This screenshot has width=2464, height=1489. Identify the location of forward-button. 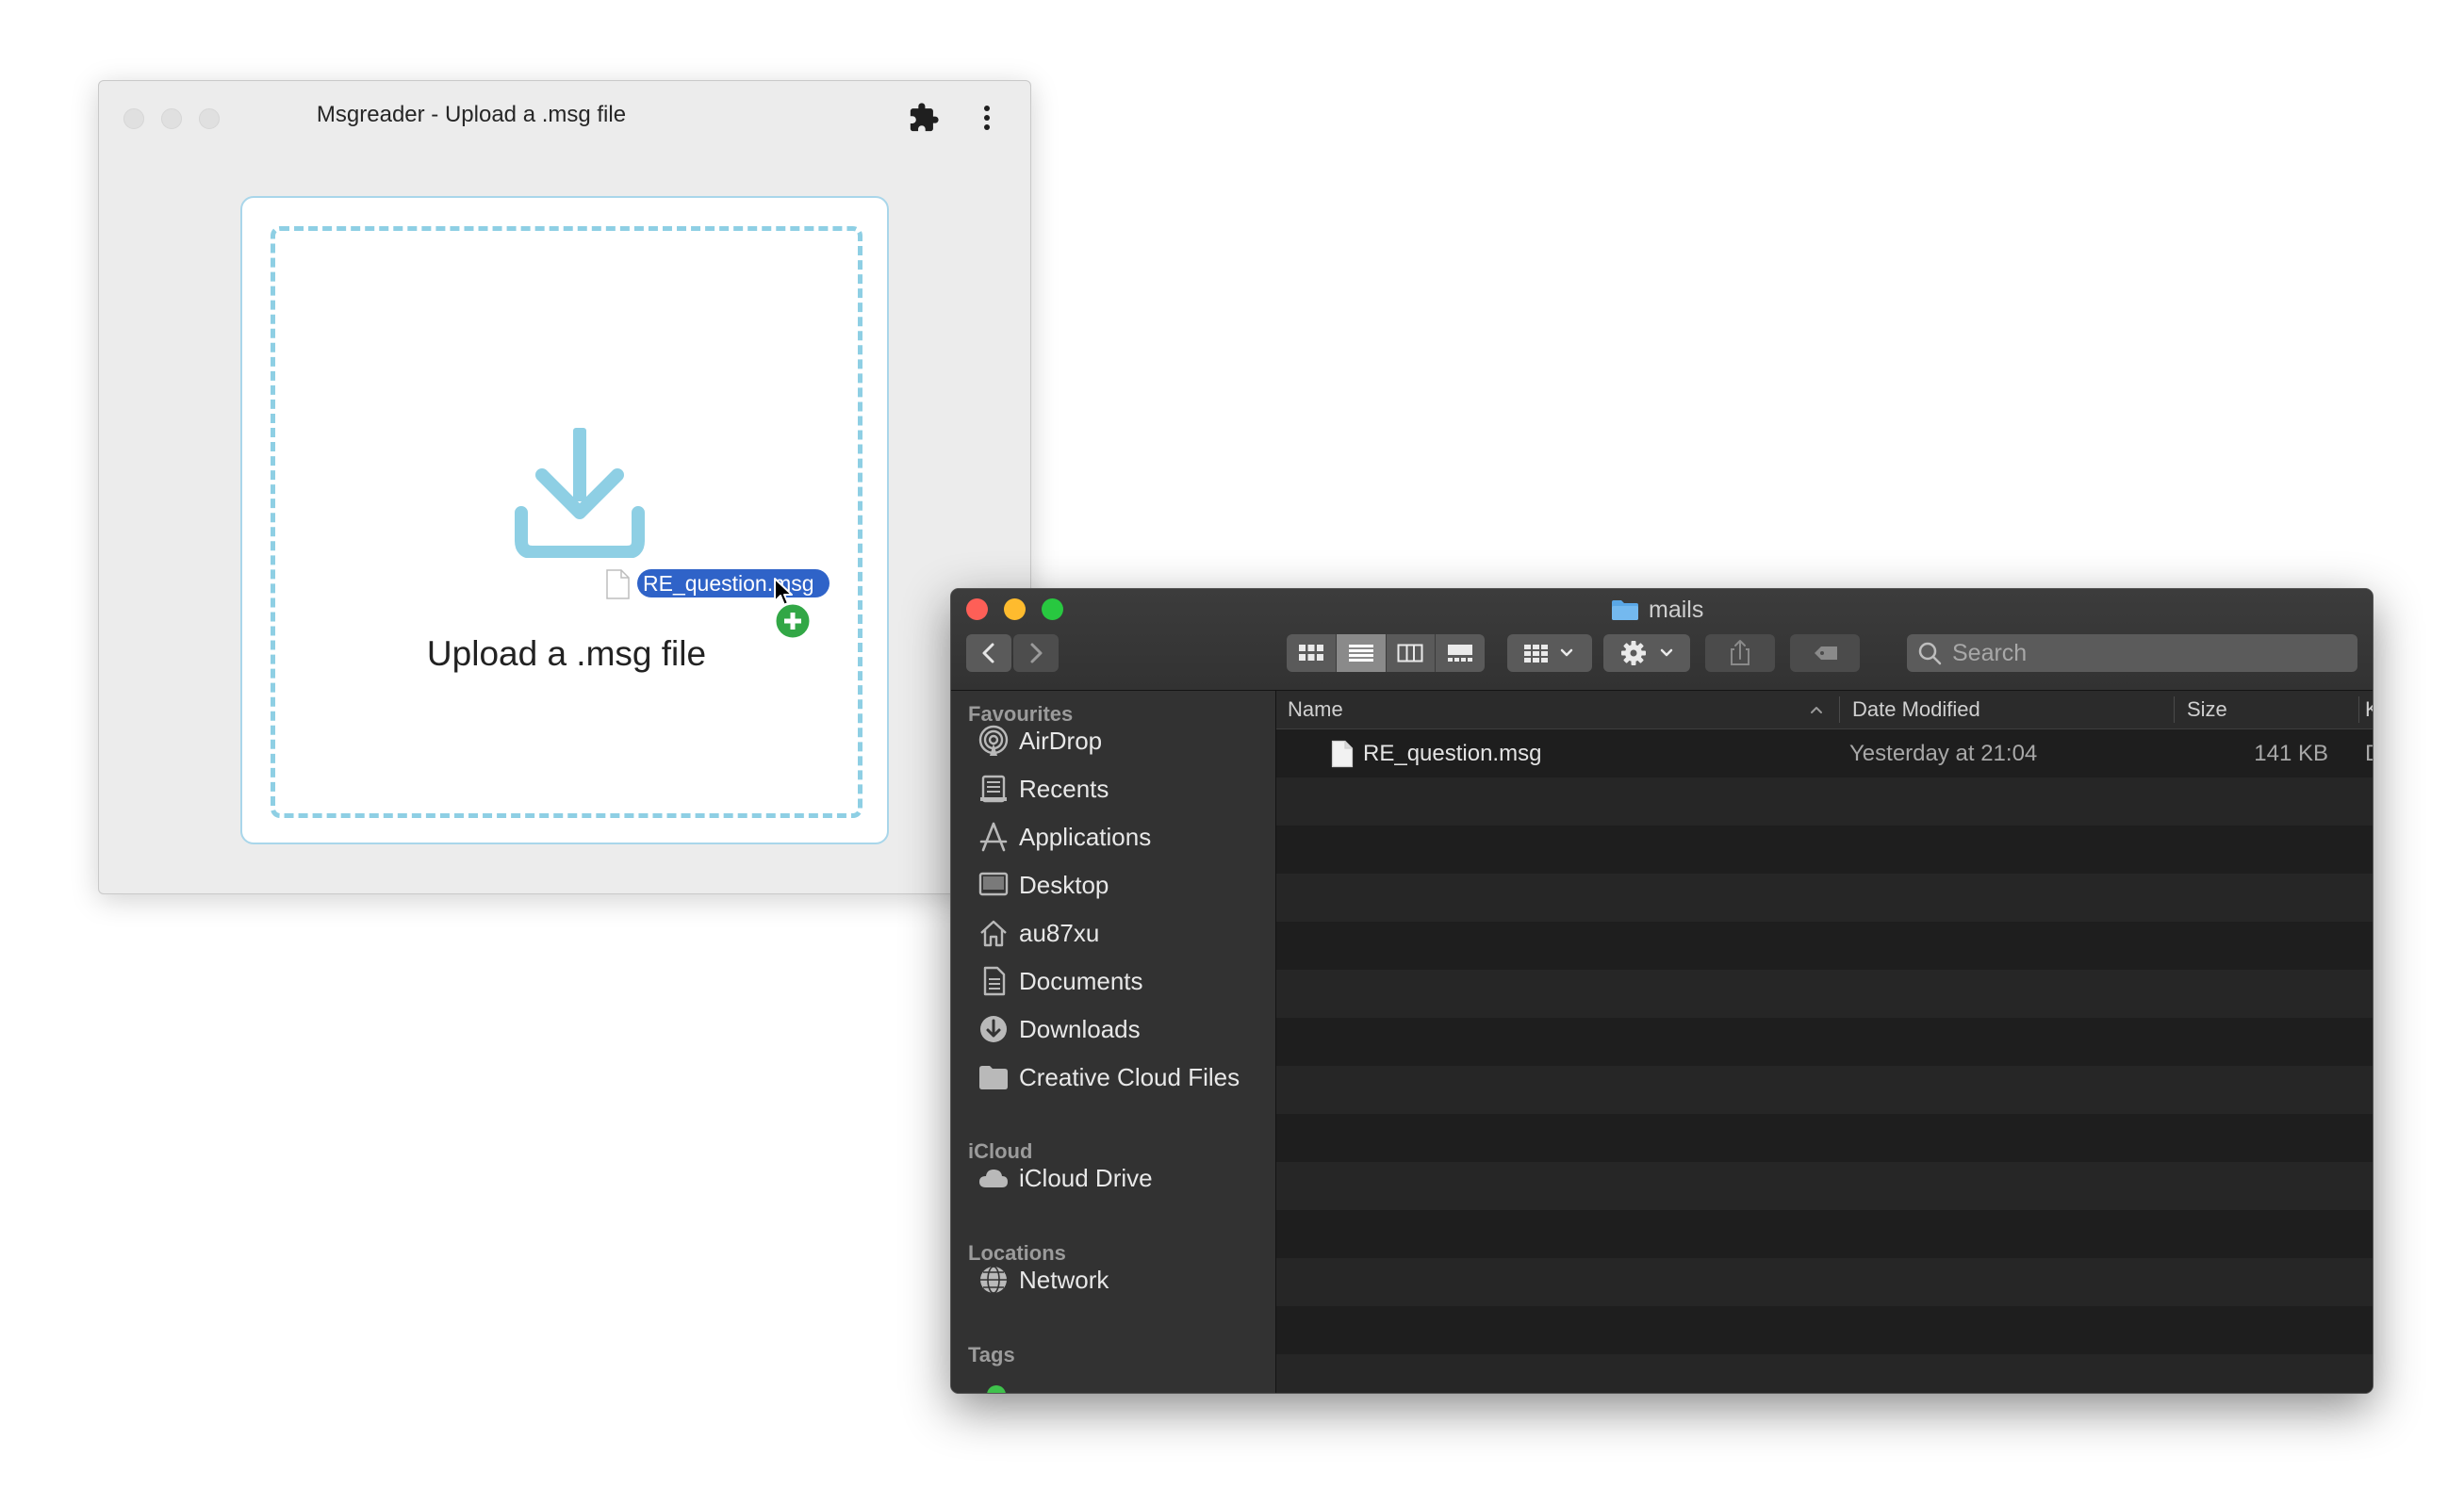
(1036, 653).